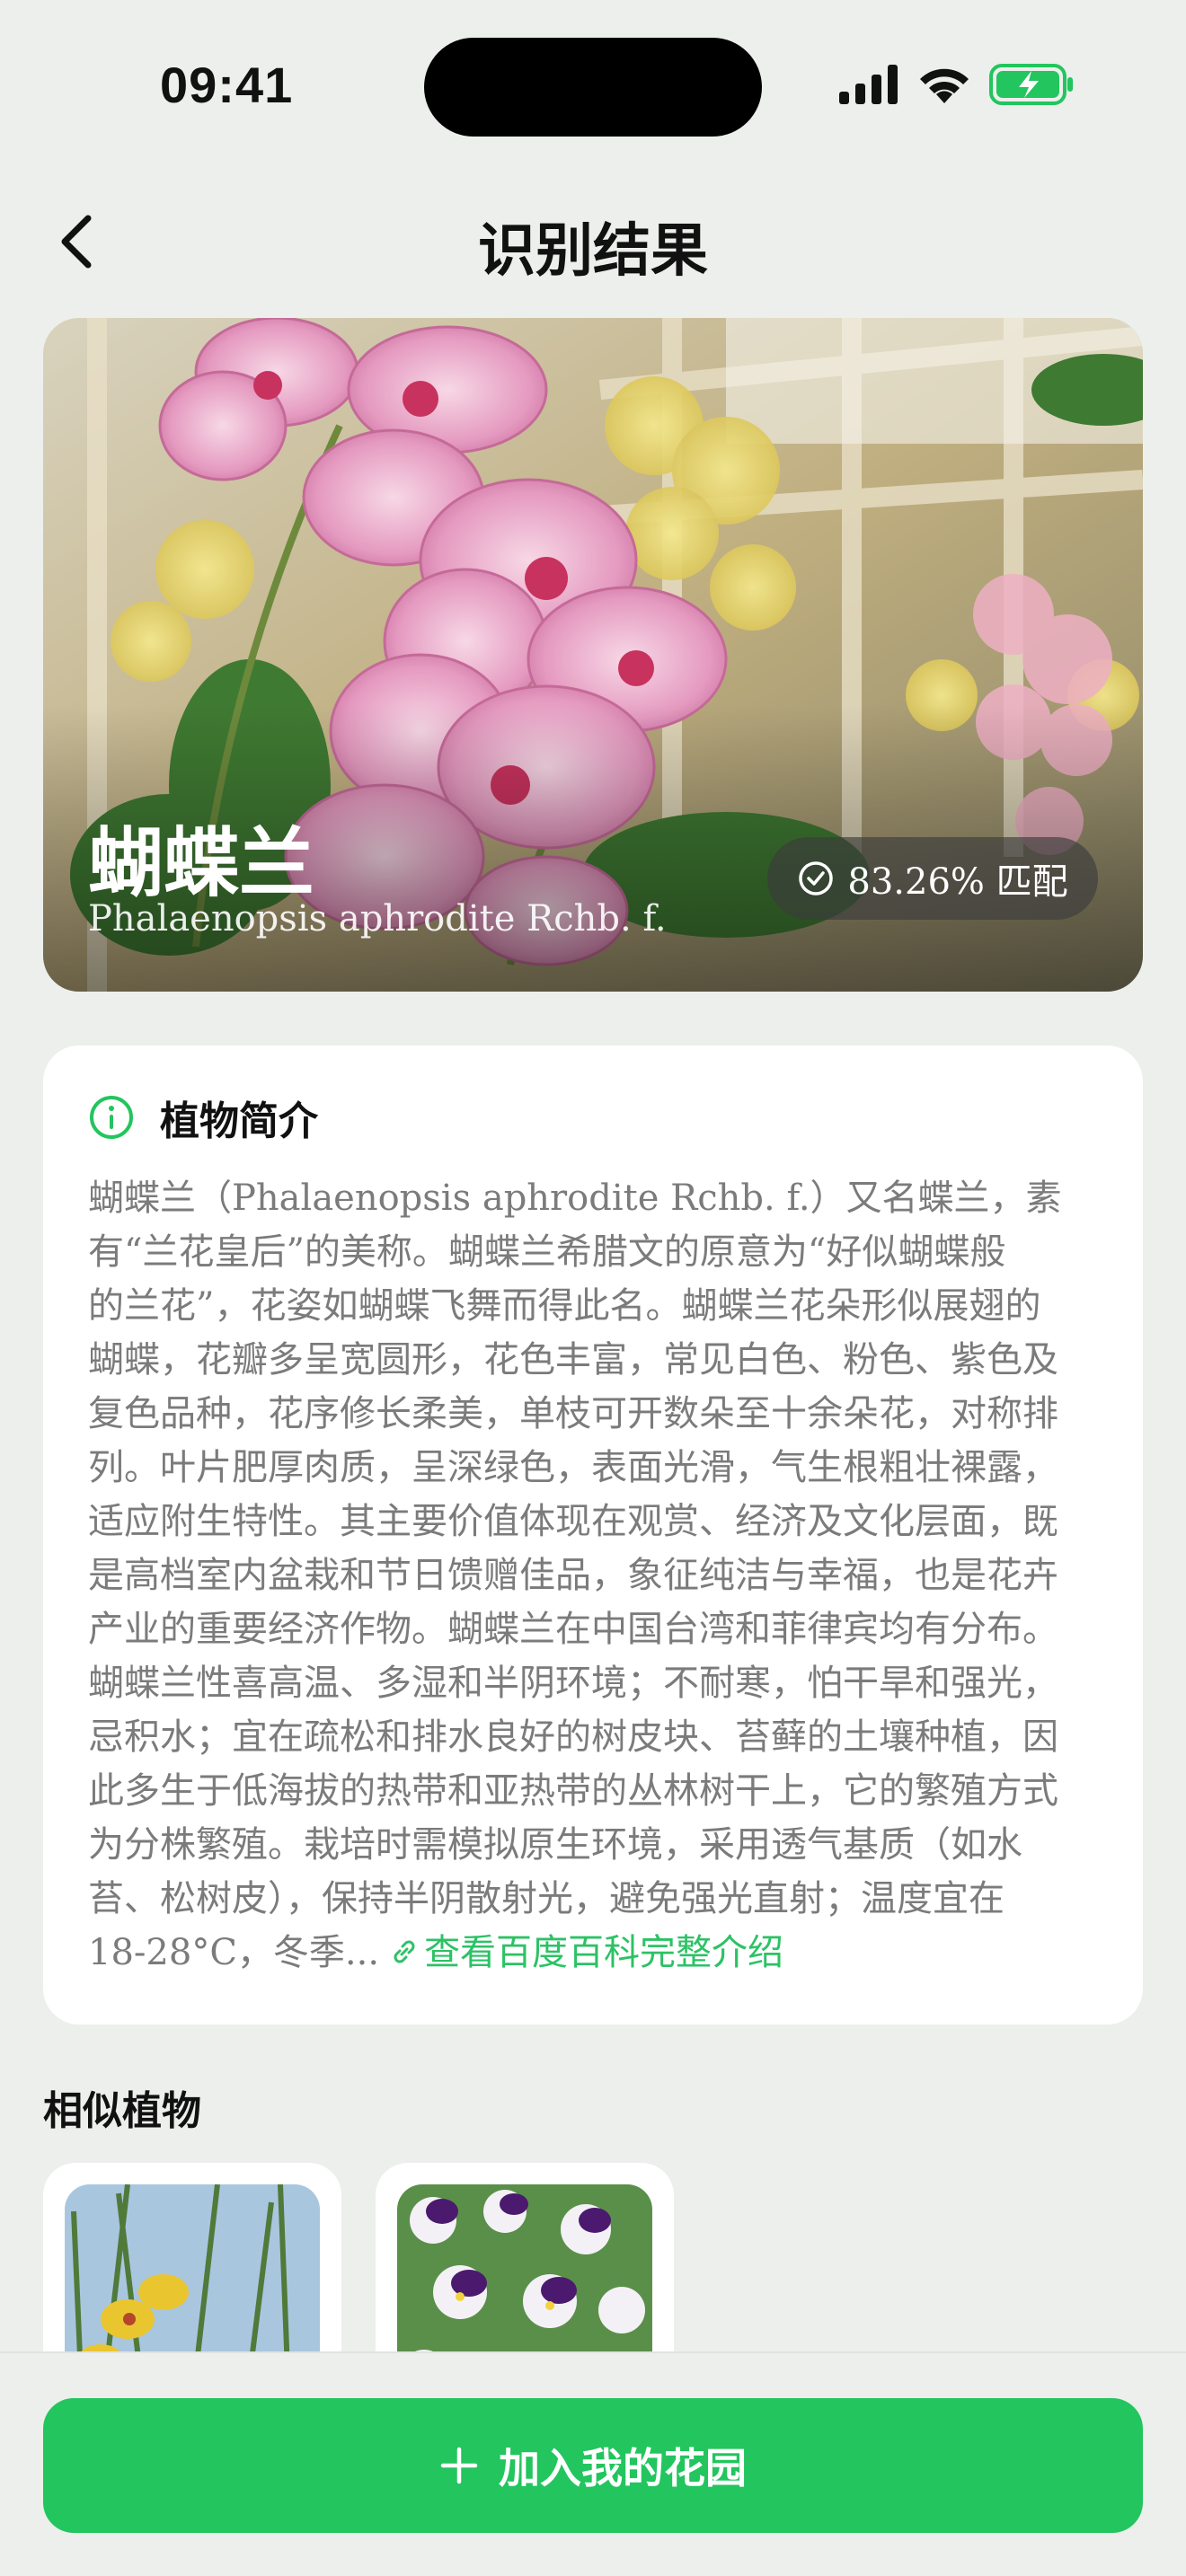  I want to click on match-badge: 83.26% 匹配, so click(932, 878).